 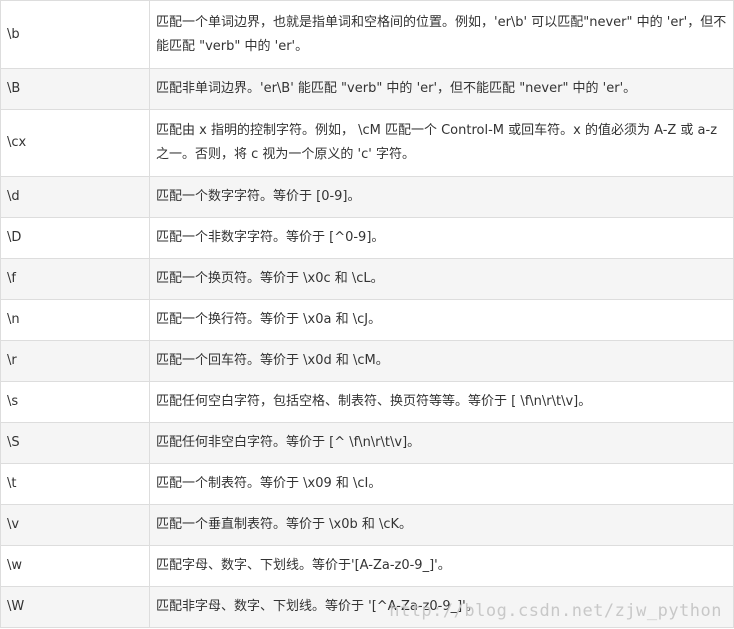 I want to click on table-row: \d 匹配一个数字字符。等价于 [0-9]。, so click(x=367, y=197).